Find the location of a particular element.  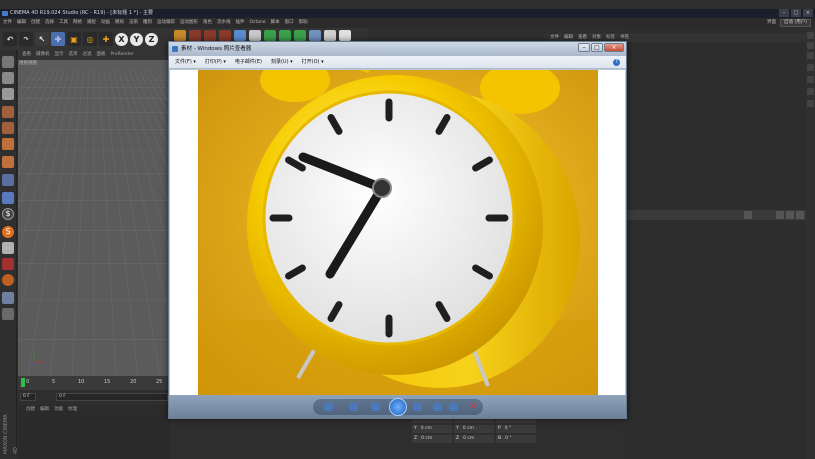

menu-item-13: 角色 is located at coordinates (207, 23).